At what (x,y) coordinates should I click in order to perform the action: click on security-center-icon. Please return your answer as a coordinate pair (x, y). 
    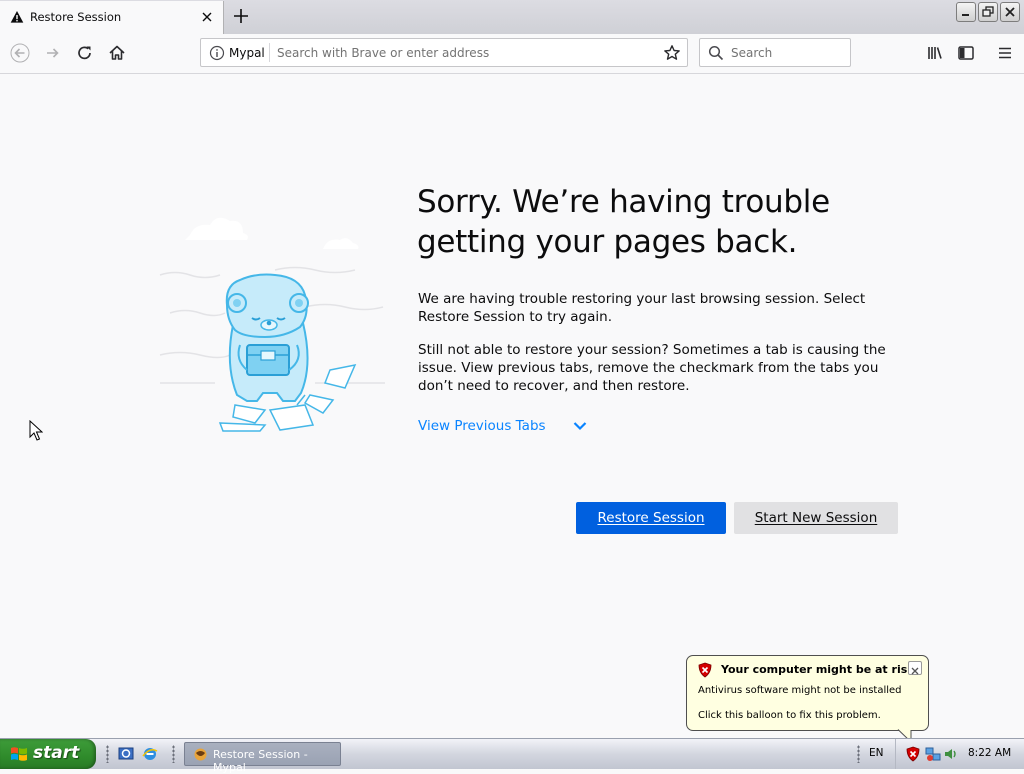
    Looking at the image, I should click on (913, 754).